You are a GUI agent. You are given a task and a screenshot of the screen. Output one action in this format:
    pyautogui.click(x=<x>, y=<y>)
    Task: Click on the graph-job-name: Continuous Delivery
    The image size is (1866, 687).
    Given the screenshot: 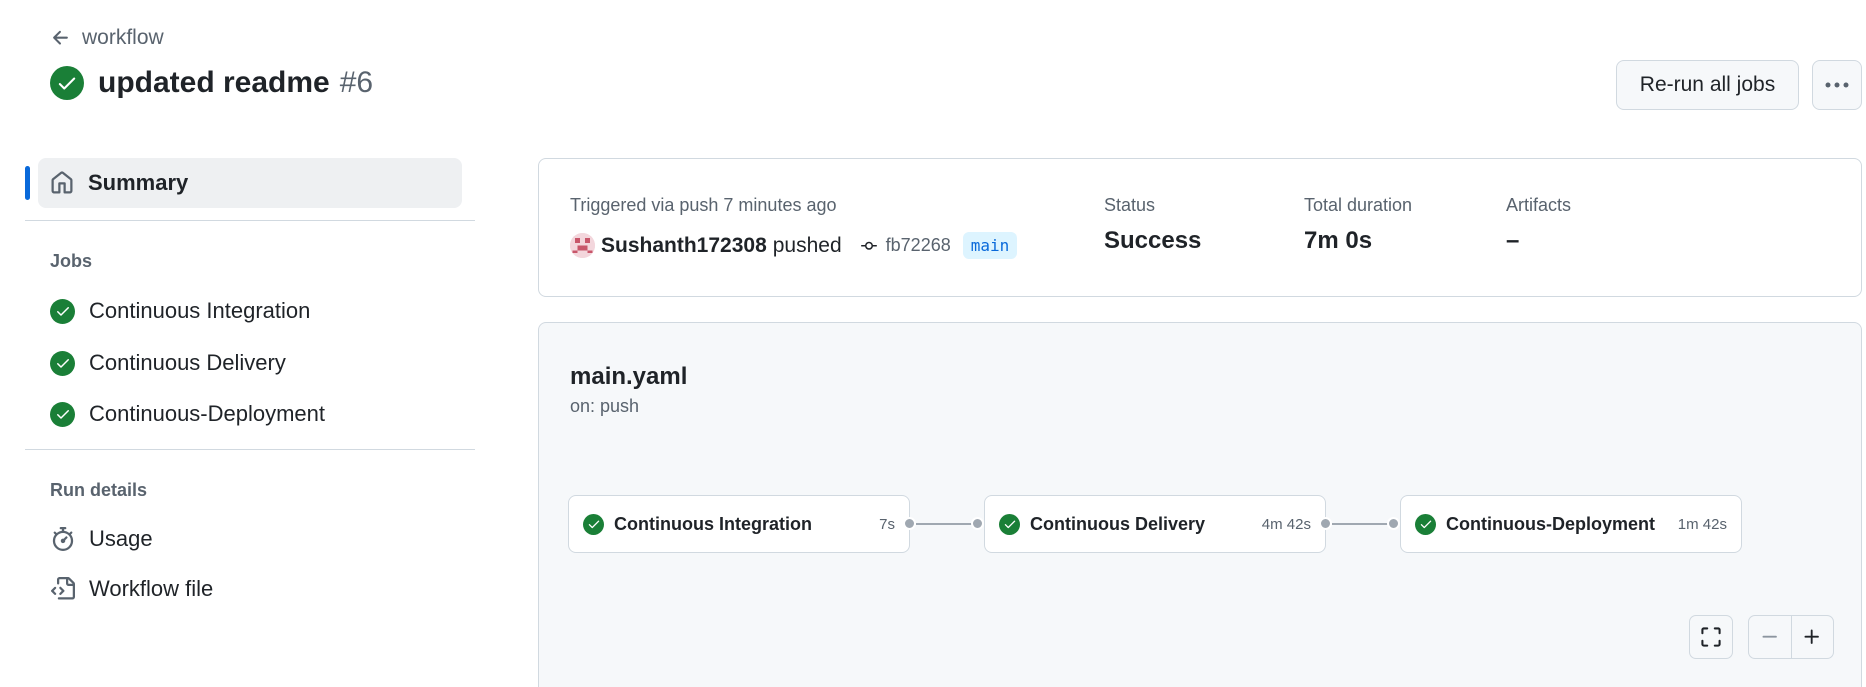 What is the action you would take?
    pyautogui.click(x=1118, y=523)
    